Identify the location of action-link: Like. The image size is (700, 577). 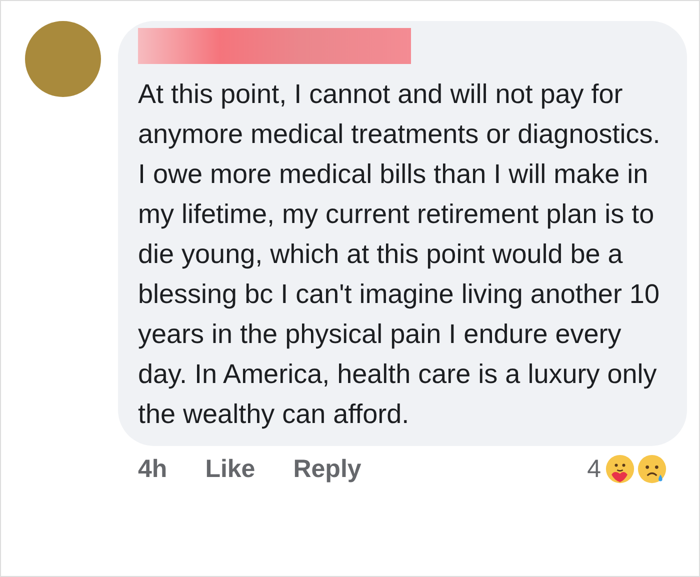
(230, 469).